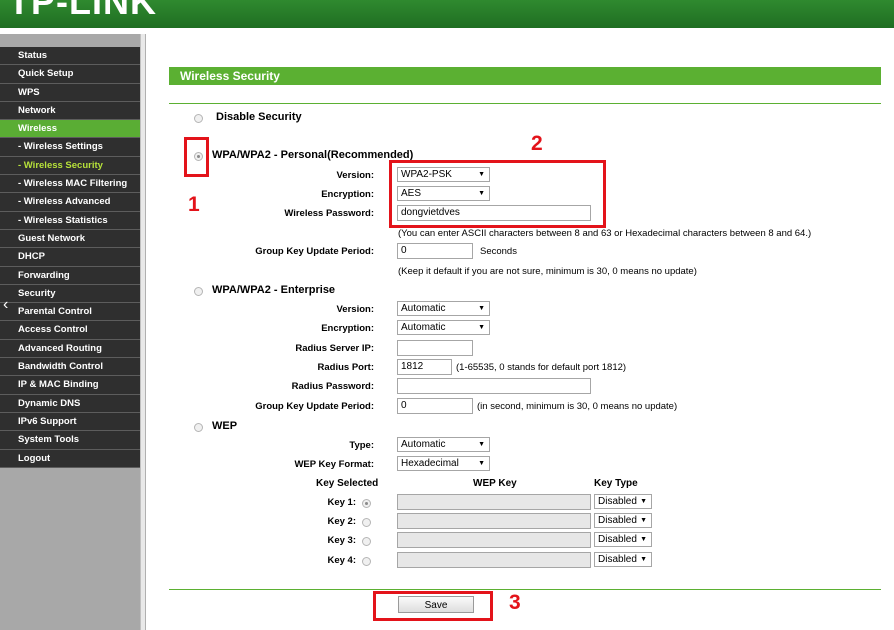  I want to click on sidebar-item-wireless-security: - Wireless Security, so click(70, 166).